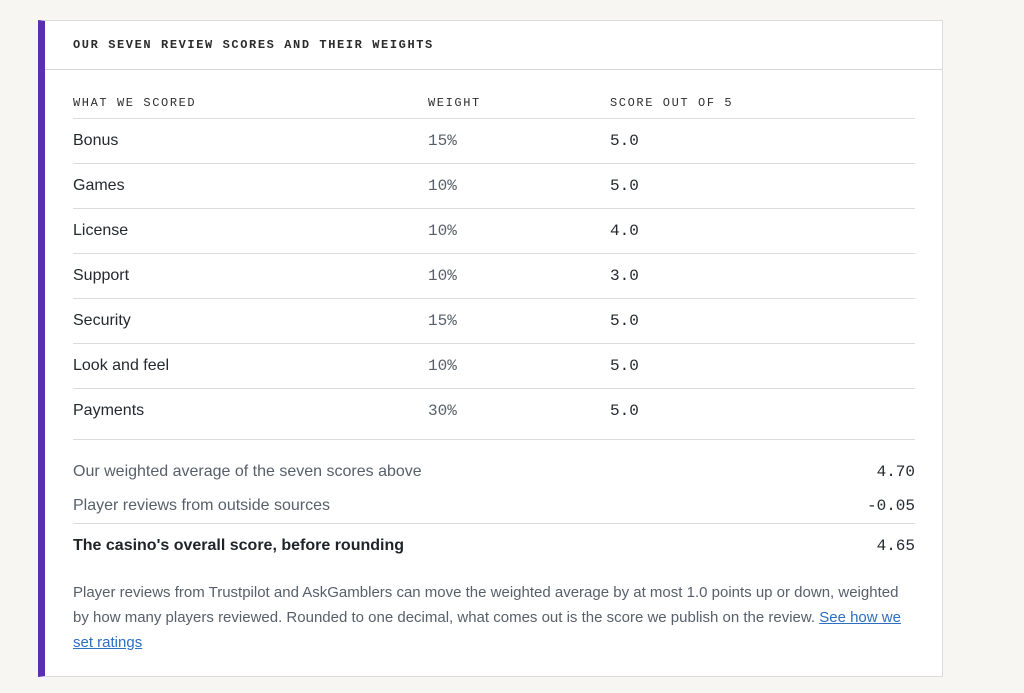  Describe the element at coordinates (762, 231) in the screenshot. I see `row-score: 4.0` at that location.